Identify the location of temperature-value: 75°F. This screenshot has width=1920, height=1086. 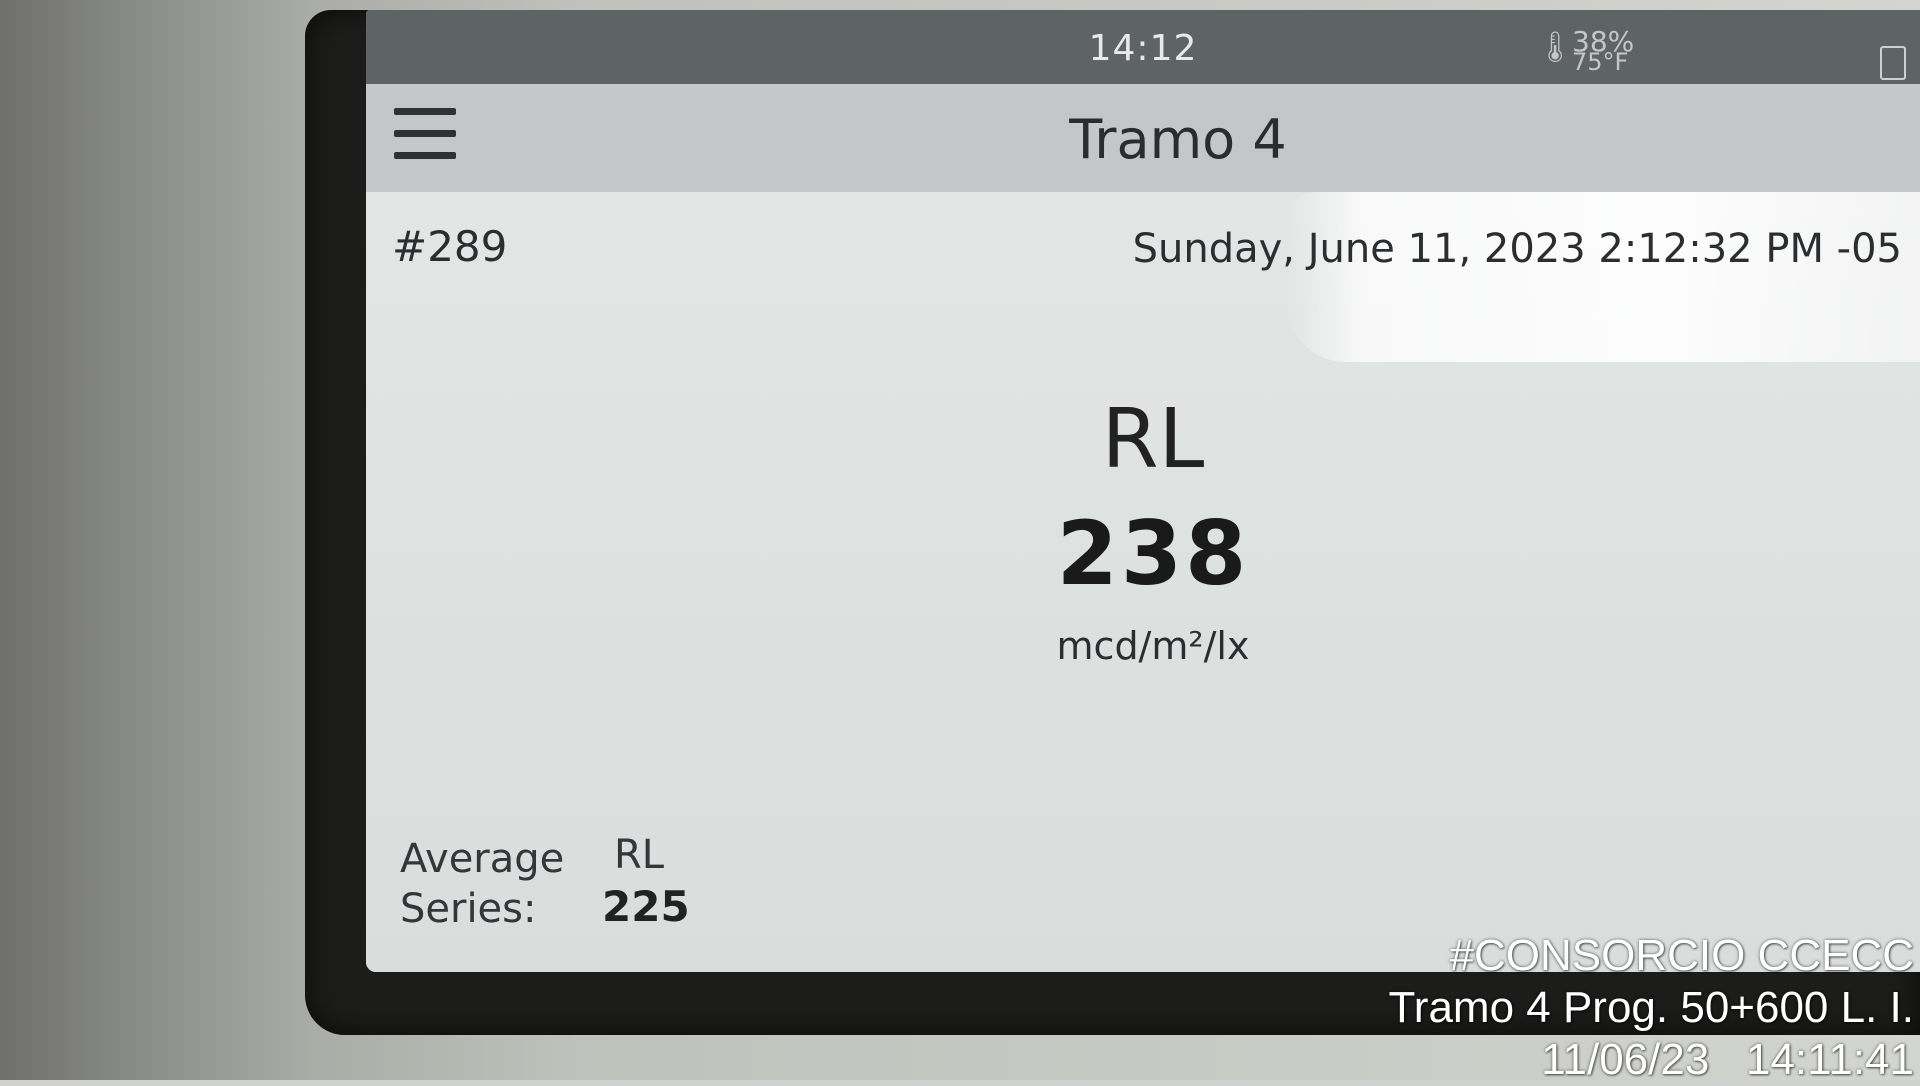
(1600, 62).